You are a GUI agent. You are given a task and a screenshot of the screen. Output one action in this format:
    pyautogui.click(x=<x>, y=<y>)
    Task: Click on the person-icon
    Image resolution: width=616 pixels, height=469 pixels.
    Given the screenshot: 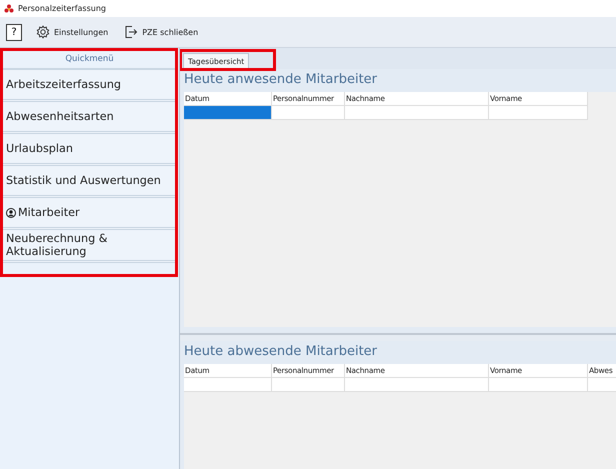 What is the action you would take?
    pyautogui.click(x=11, y=213)
    